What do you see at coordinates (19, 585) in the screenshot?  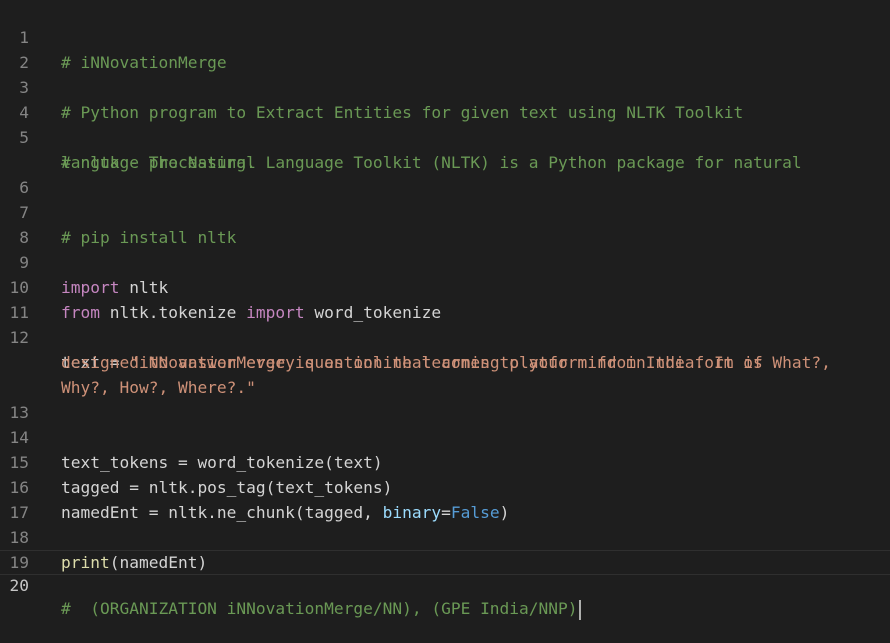 I see `line-number: 20` at bounding box center [19, 585].